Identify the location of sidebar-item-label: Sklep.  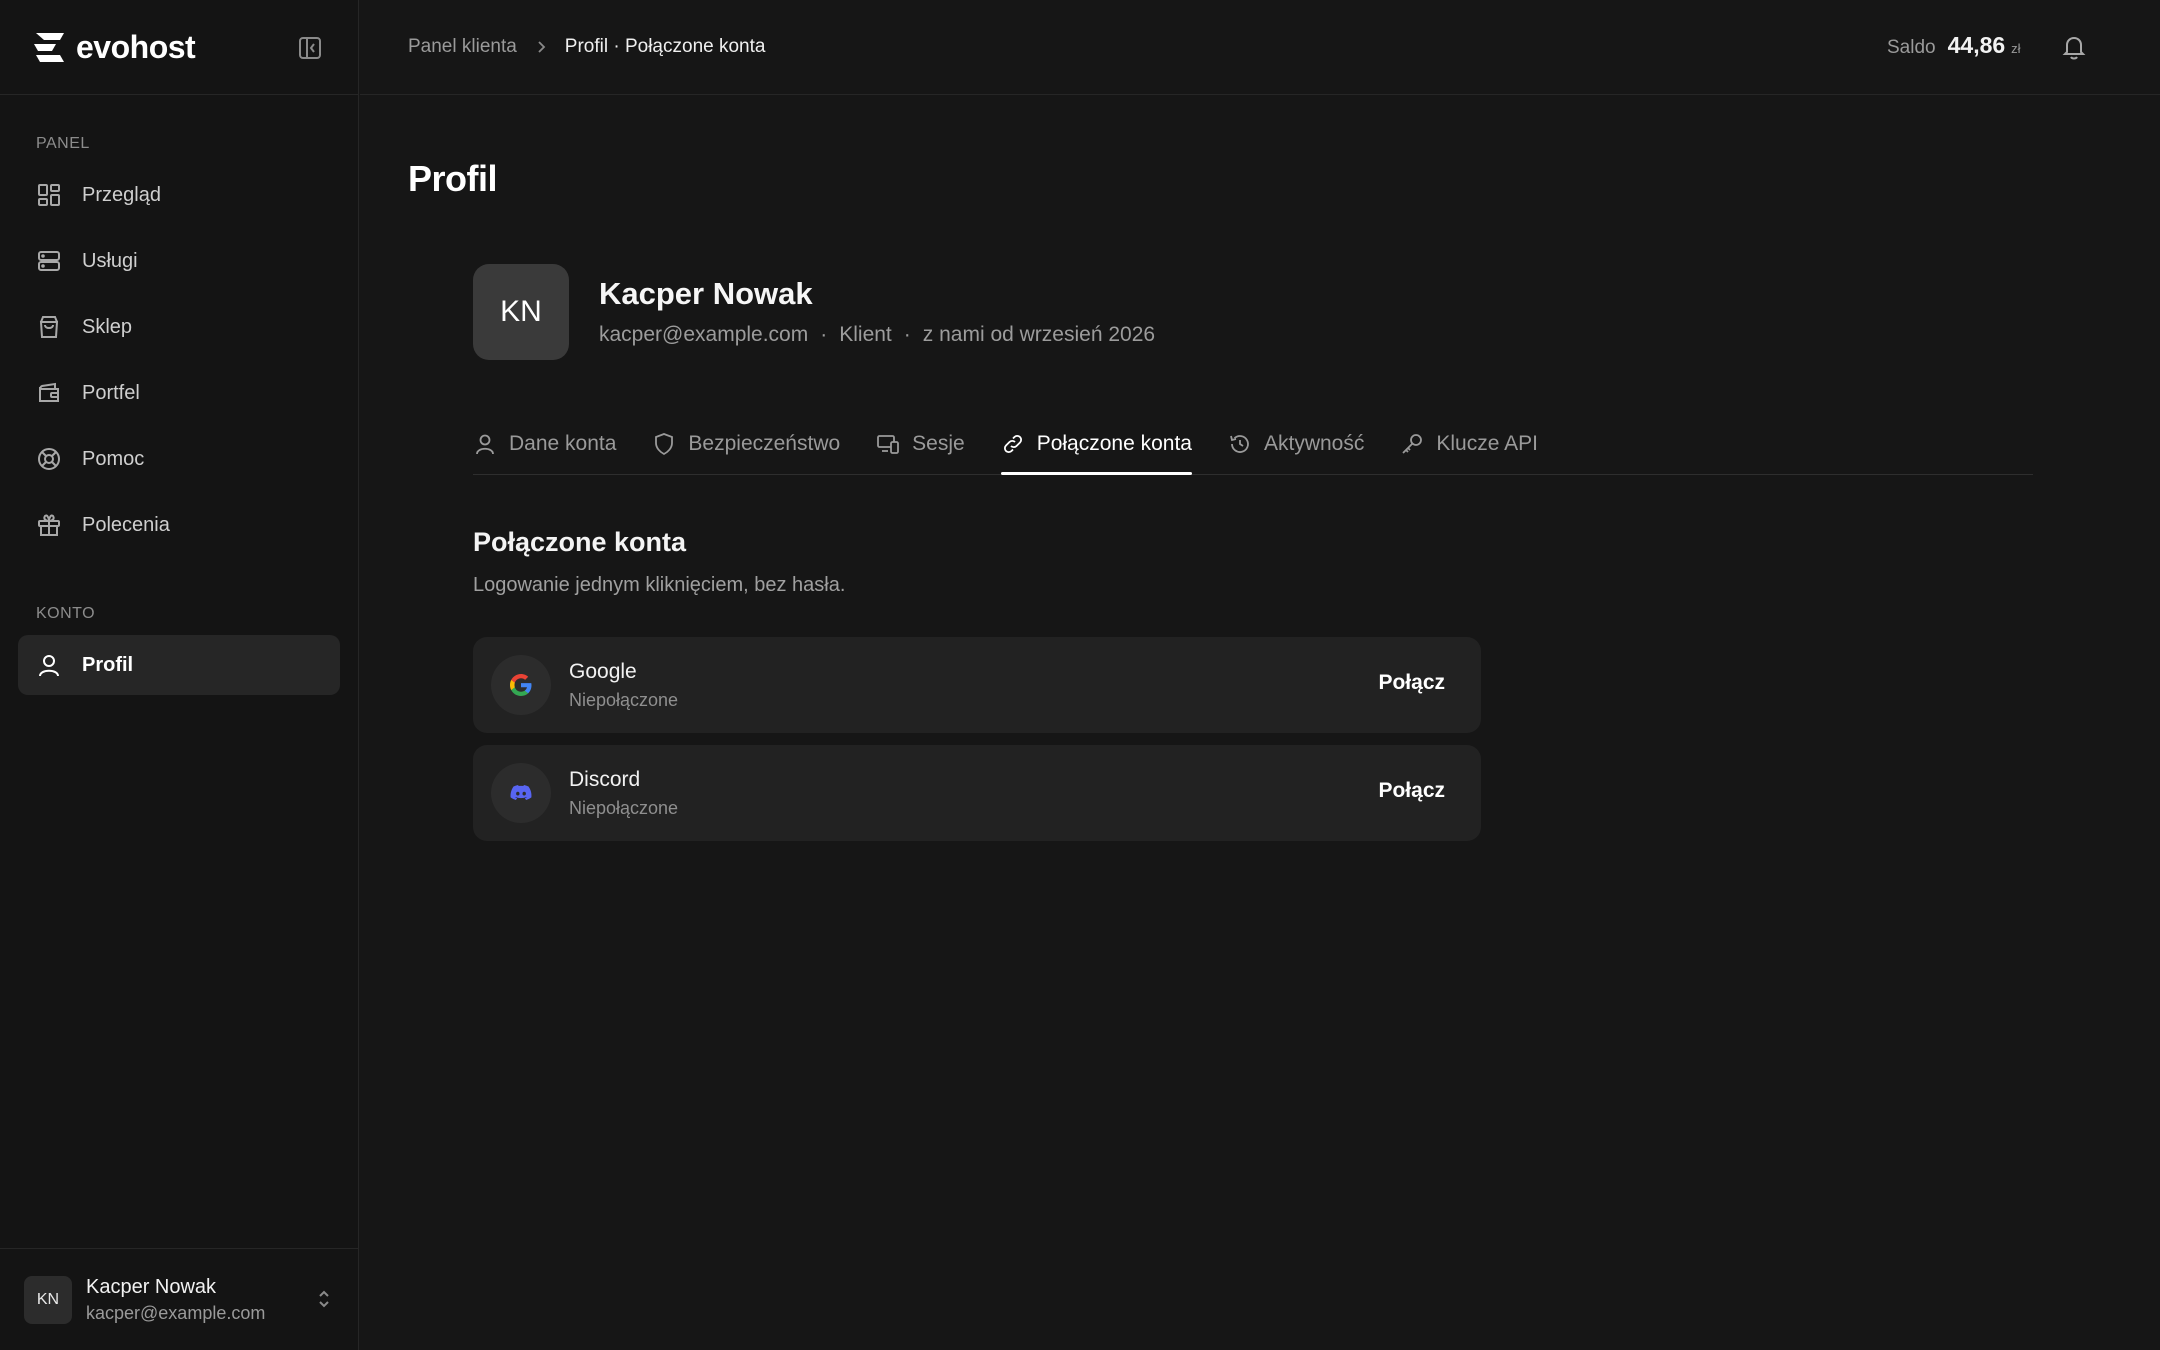
(107, 326).